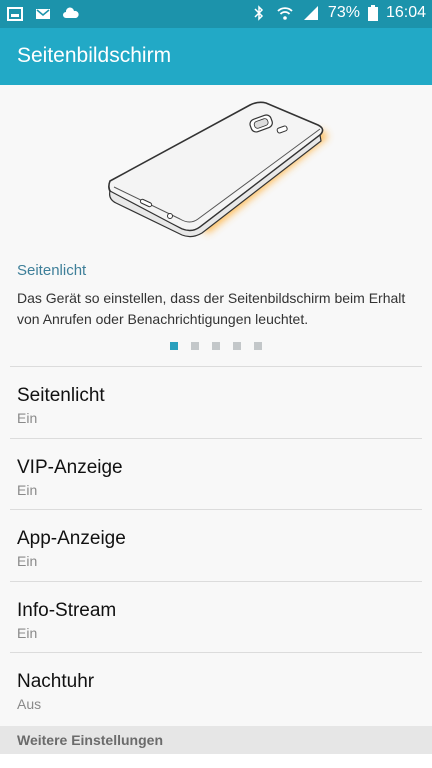 The image size is (432, 768). What do you see at coordinates (216, 14) in the screenshot?
I see `status-bar: 73% 16:04` at bounding box center [216, 14].